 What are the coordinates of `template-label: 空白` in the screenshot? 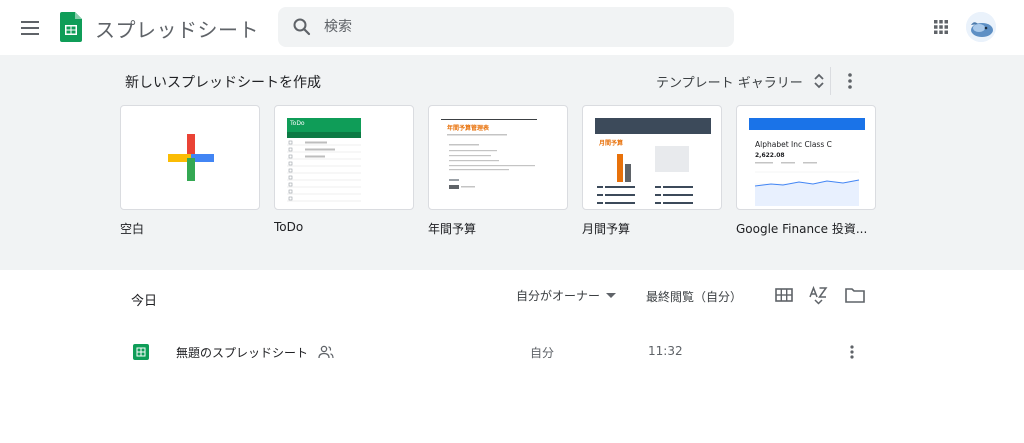 It's located at (132, 229).